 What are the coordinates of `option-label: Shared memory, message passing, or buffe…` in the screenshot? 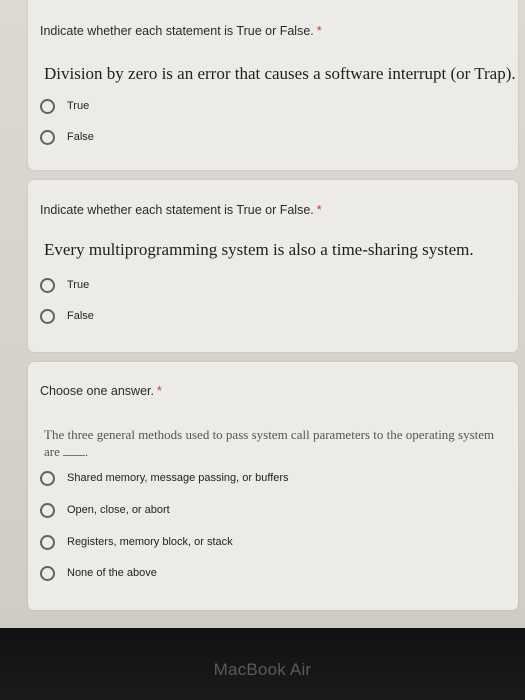 It's located at (178, 478).